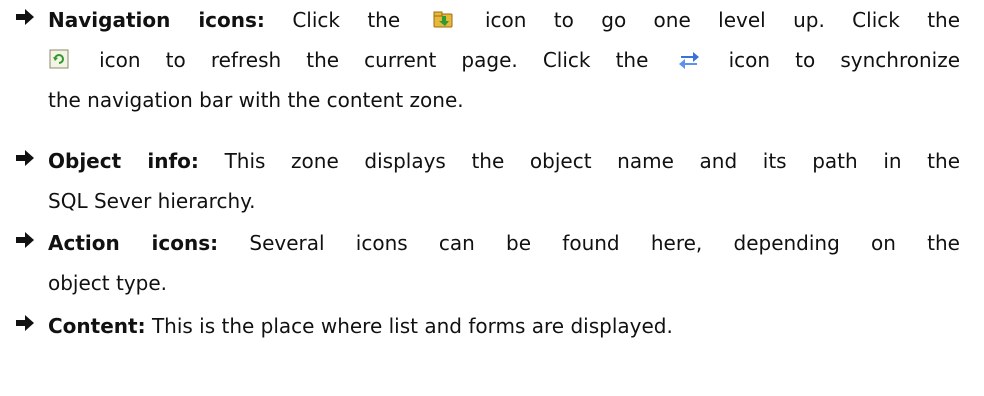 The image size is (984, 396). I want to click on folder-up-icon, so click(443, 19).